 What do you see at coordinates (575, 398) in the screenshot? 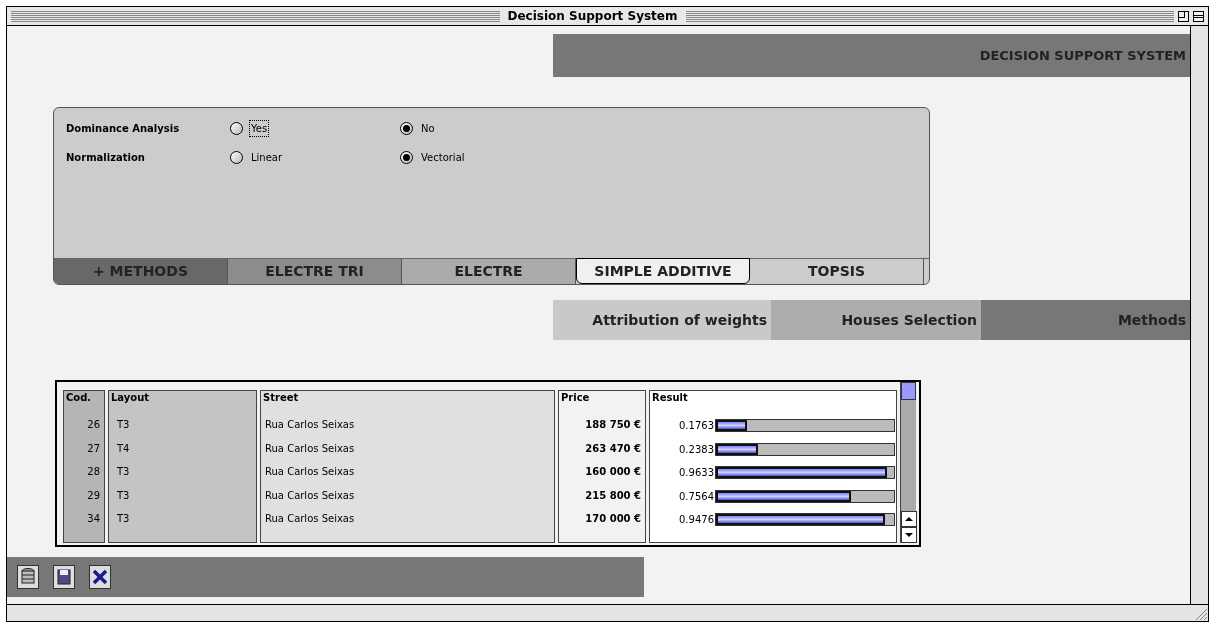
I see `column-header: Price` at bounding box center [575, 398].